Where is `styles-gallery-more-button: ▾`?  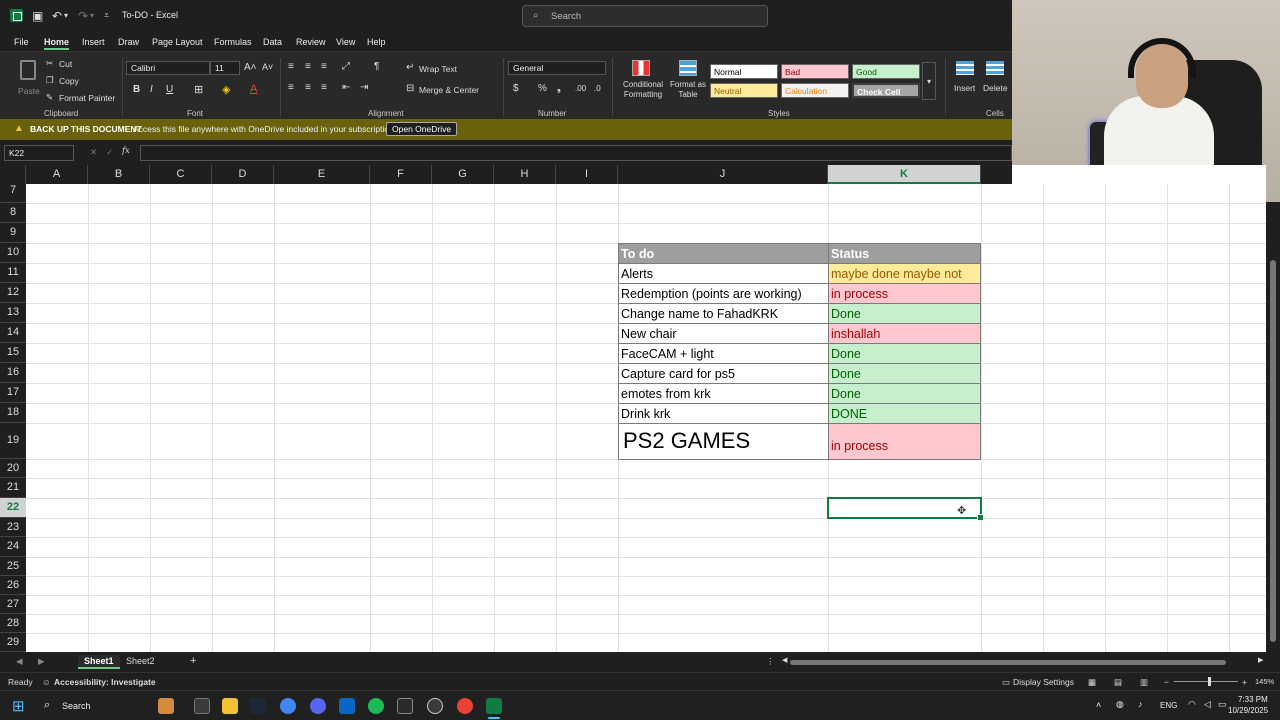 styles-gallery-more-button: ▾ is located at coordinates (929, 81).